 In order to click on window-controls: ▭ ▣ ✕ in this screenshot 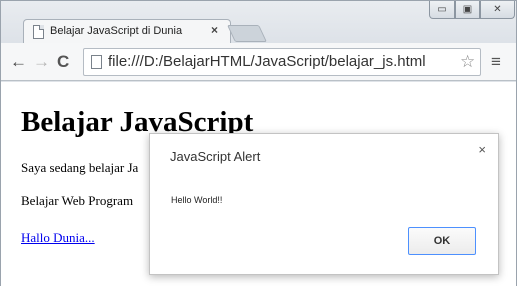, I will do `click(472, 10)`.